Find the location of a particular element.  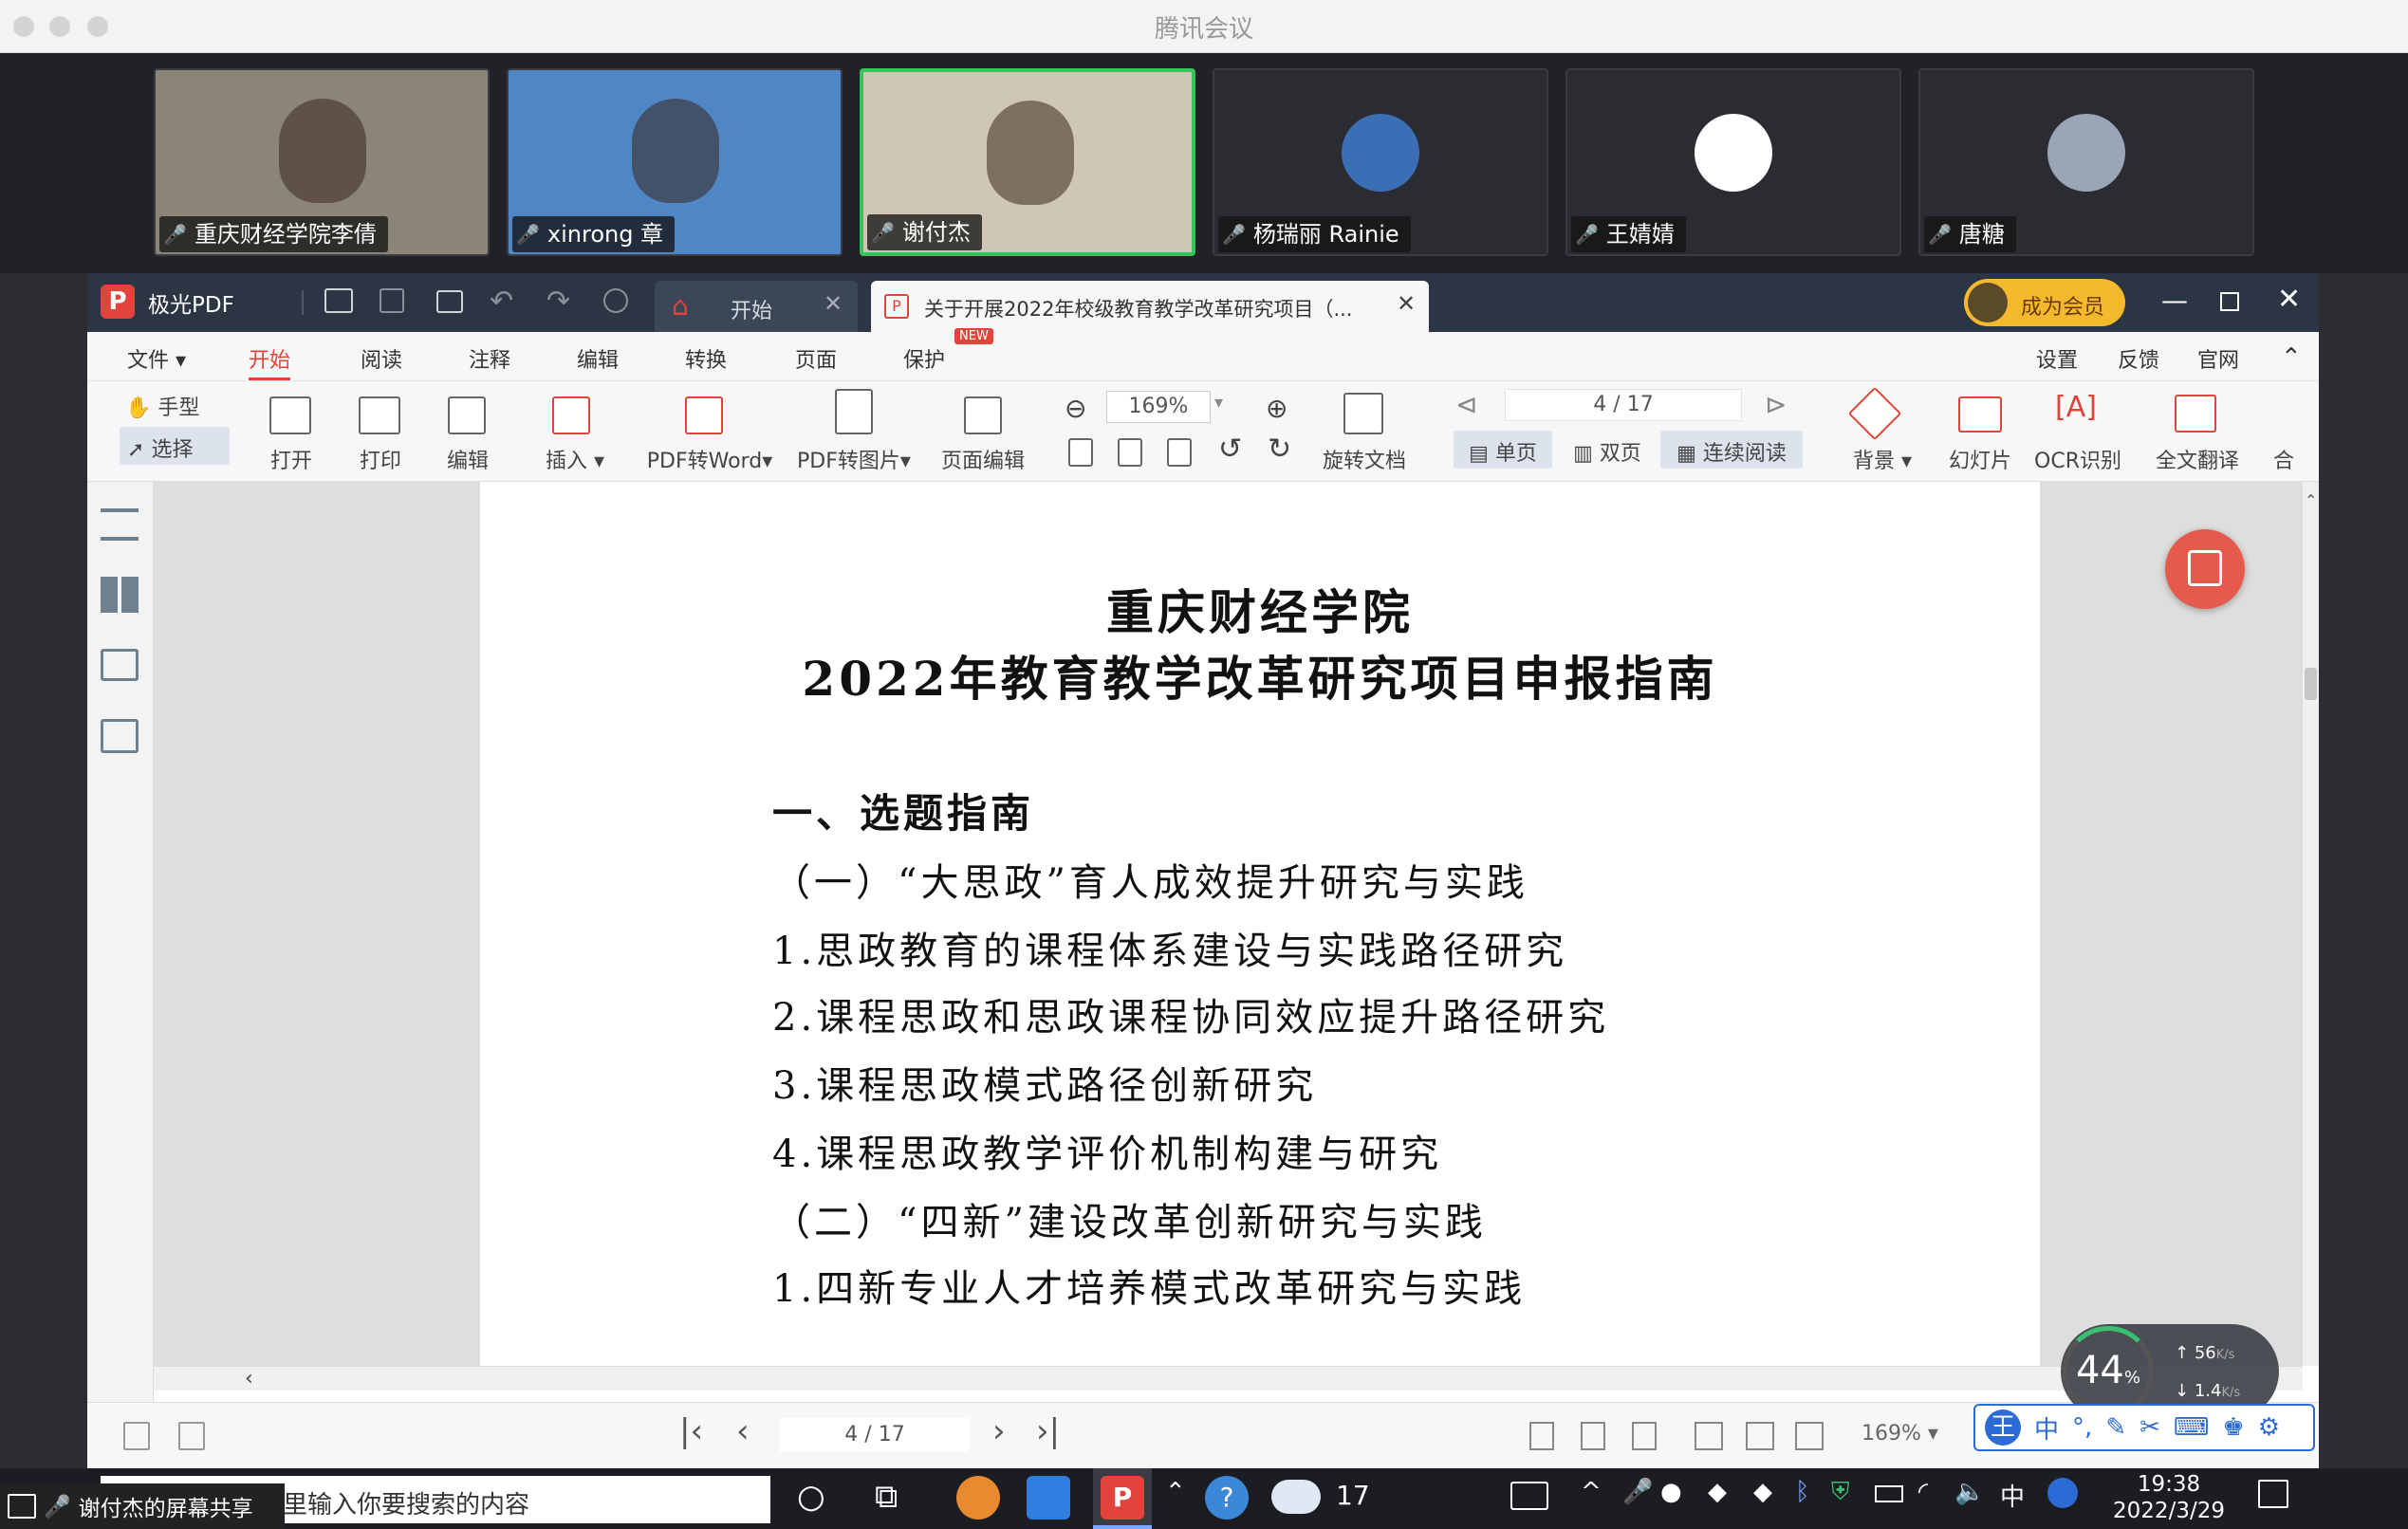

close-tab-icon: ✕ is located at coordinates (1406, 303).